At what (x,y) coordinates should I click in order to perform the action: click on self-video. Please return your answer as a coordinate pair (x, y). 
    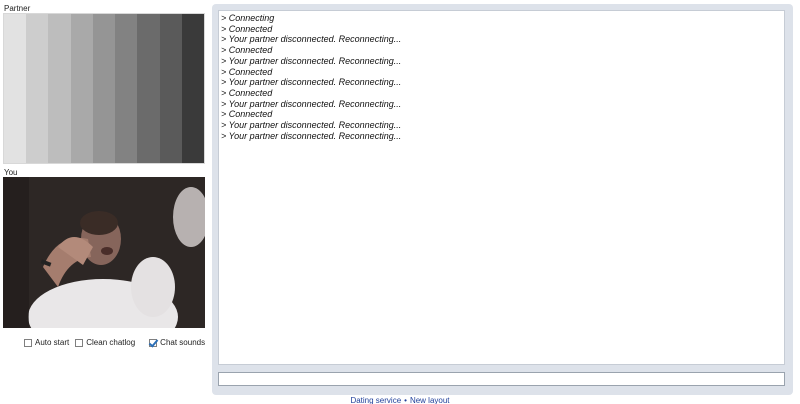
    Looking at the image, I should click on (104, 252).